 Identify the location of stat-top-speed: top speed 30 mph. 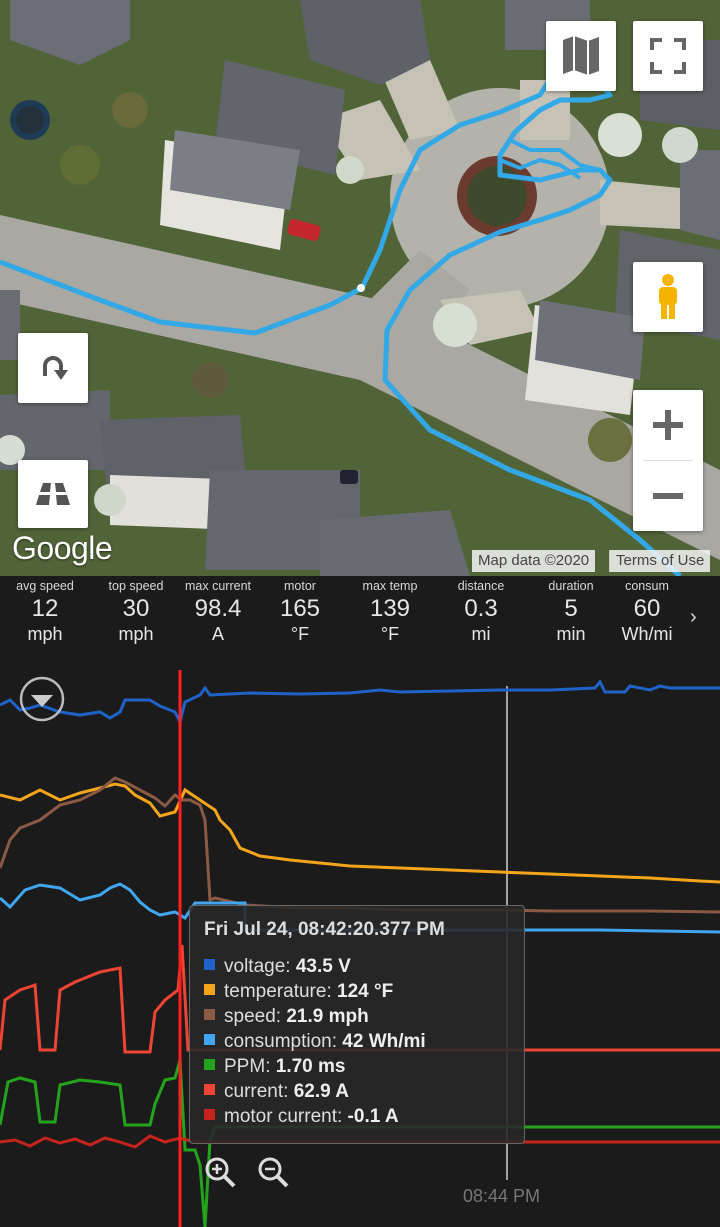
(136, 610).